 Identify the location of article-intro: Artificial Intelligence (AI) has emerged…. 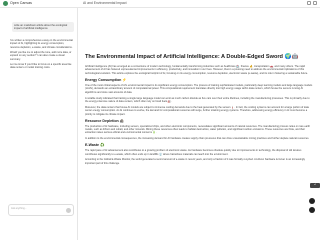
(196, 70).